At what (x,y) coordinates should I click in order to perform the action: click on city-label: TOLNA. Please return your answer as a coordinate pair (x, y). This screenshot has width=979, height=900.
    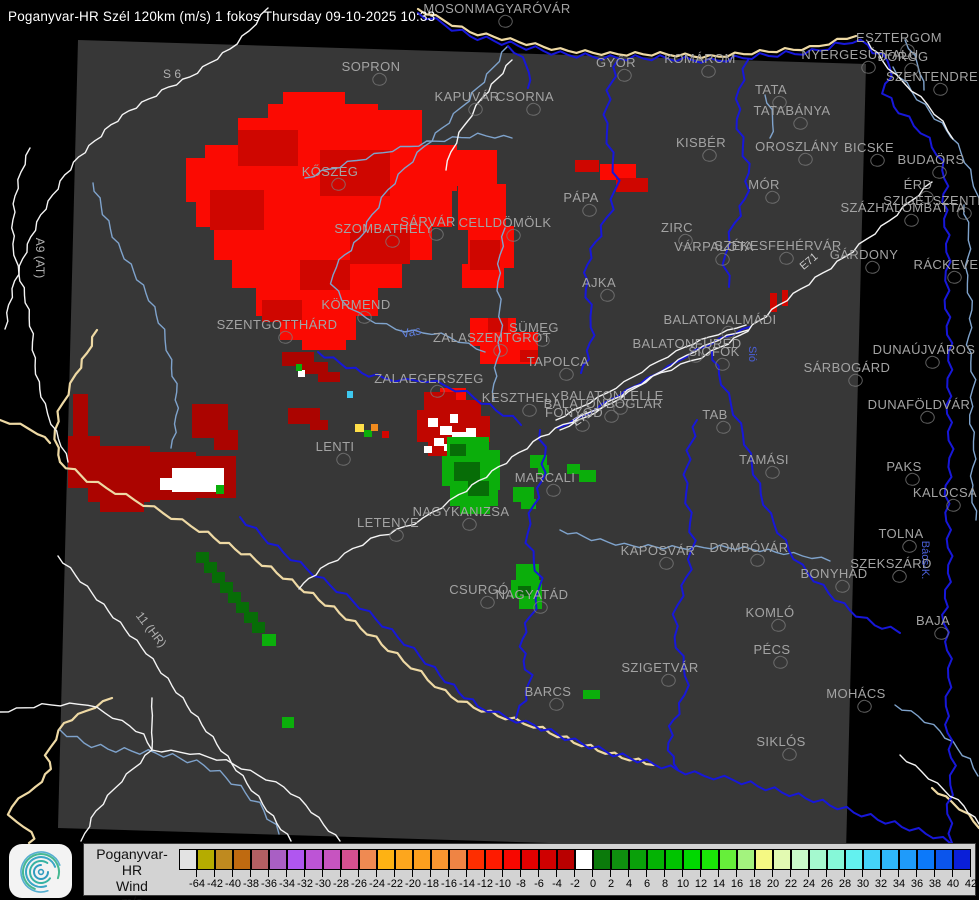
    Looking at the image, I should click on (900, 533).